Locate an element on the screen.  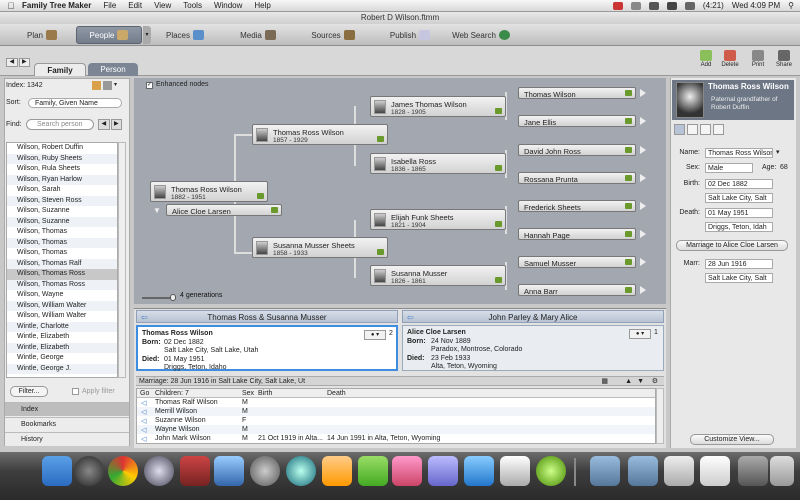
tree-node-grandparent: Susanna Musser 1826 - 1861 is located at coordinates (438, 275).